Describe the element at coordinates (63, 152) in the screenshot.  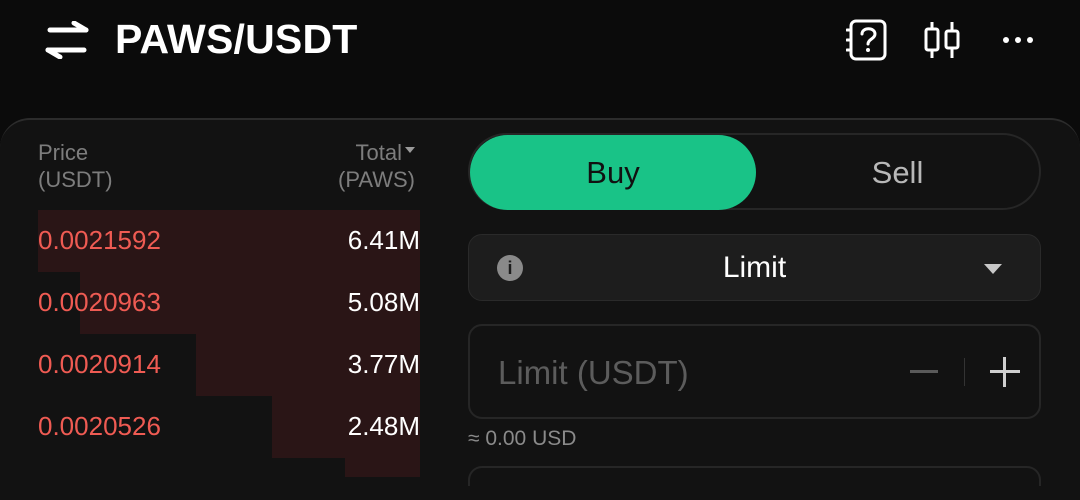
I see `price-header-label: Price` at that location.